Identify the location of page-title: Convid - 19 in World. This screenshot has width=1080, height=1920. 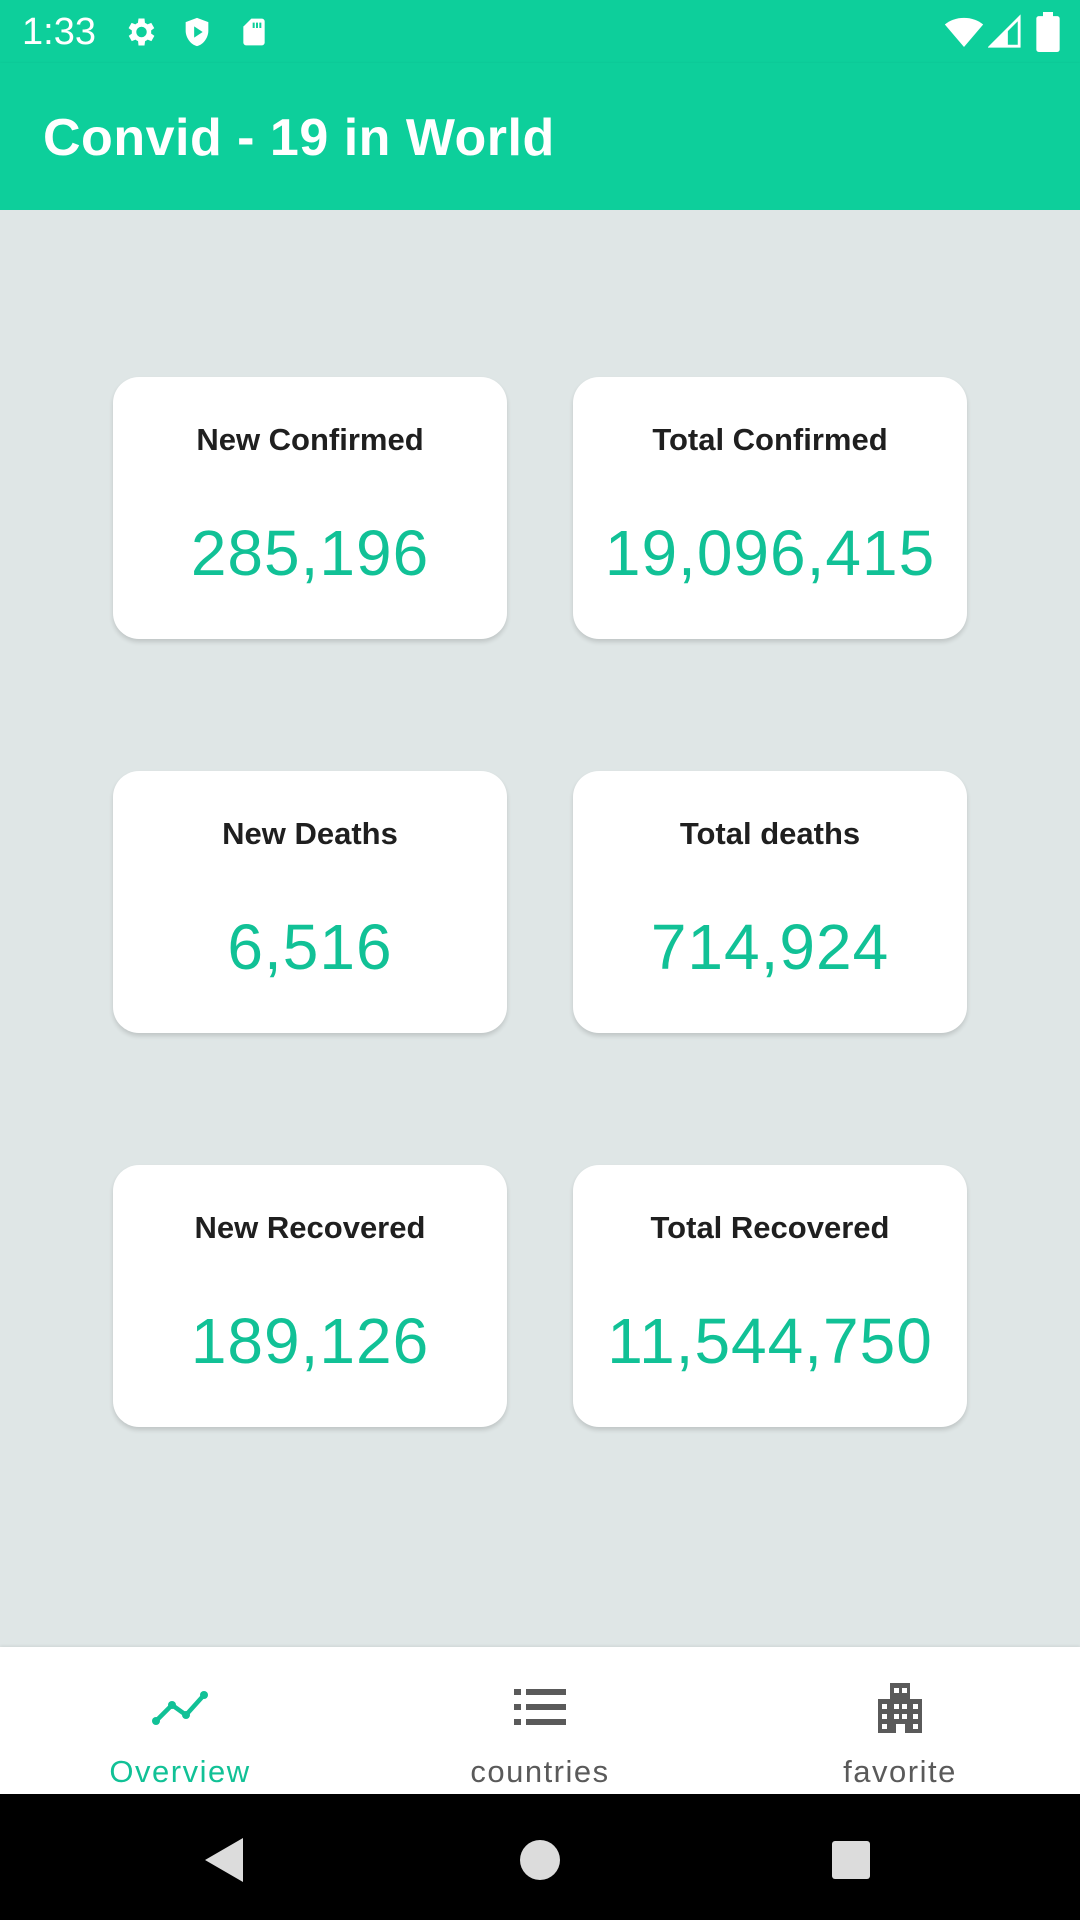
(299, 138).